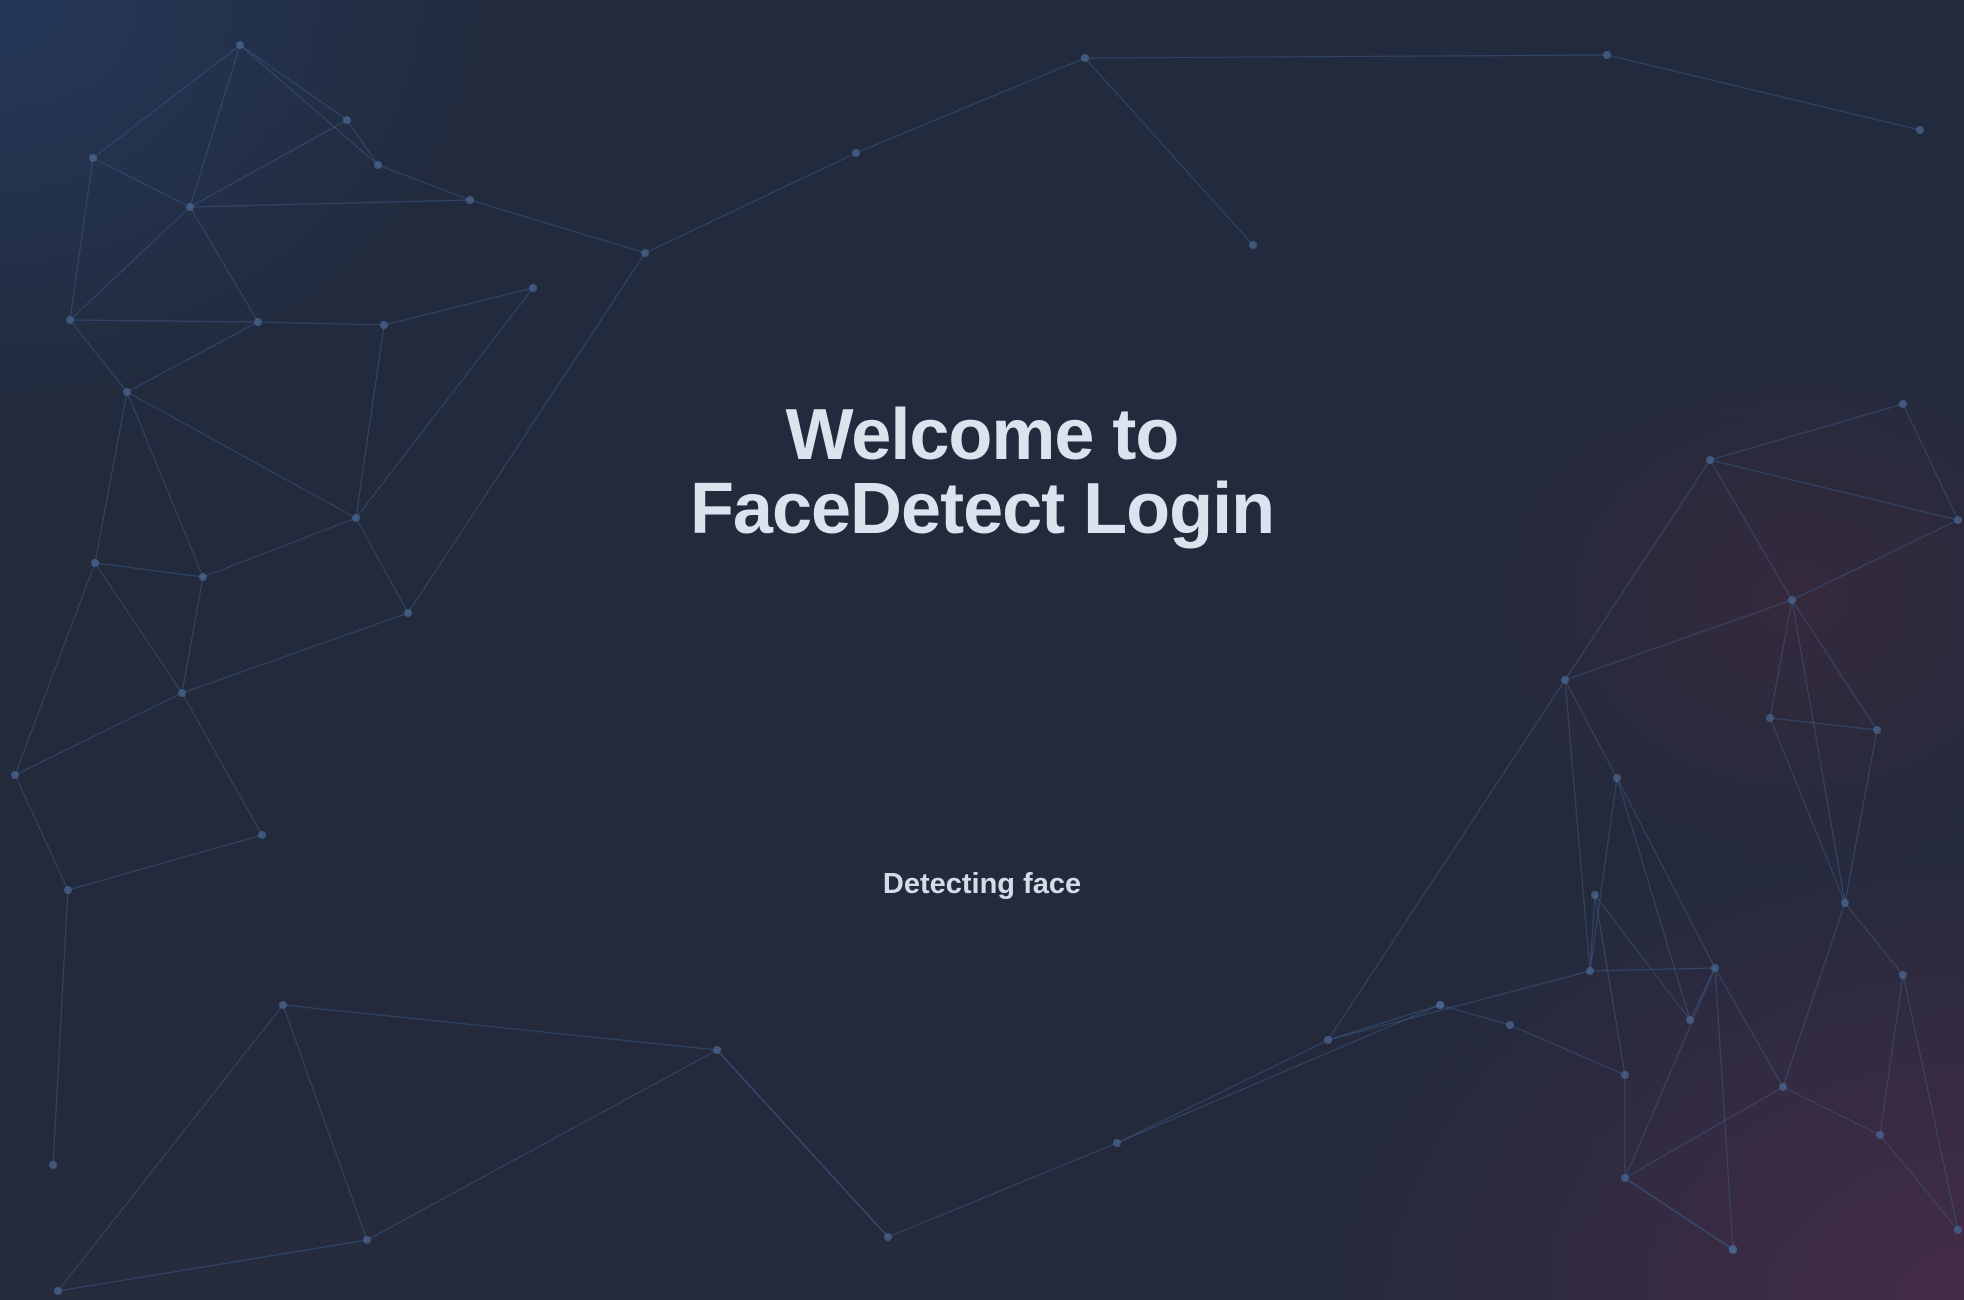  What do you see at coordinates (982, 884) in the screenshot?
I see `face-detection-status: Detecting face` at bounding box center [982, 884].